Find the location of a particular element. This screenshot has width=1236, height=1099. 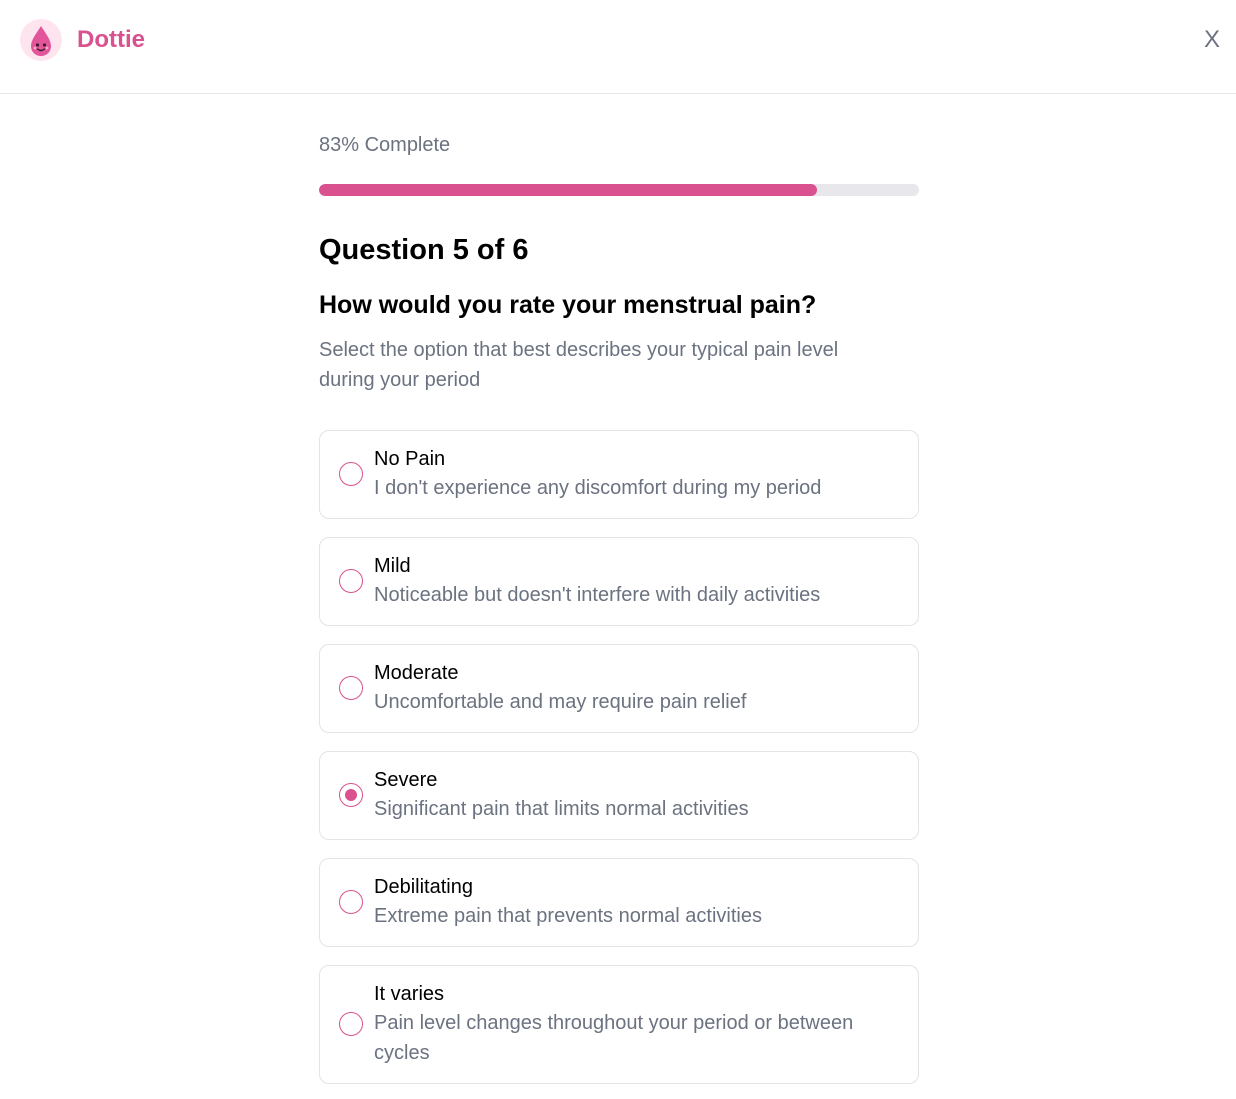

option-title: Severe is located at coordinates (406, 780).